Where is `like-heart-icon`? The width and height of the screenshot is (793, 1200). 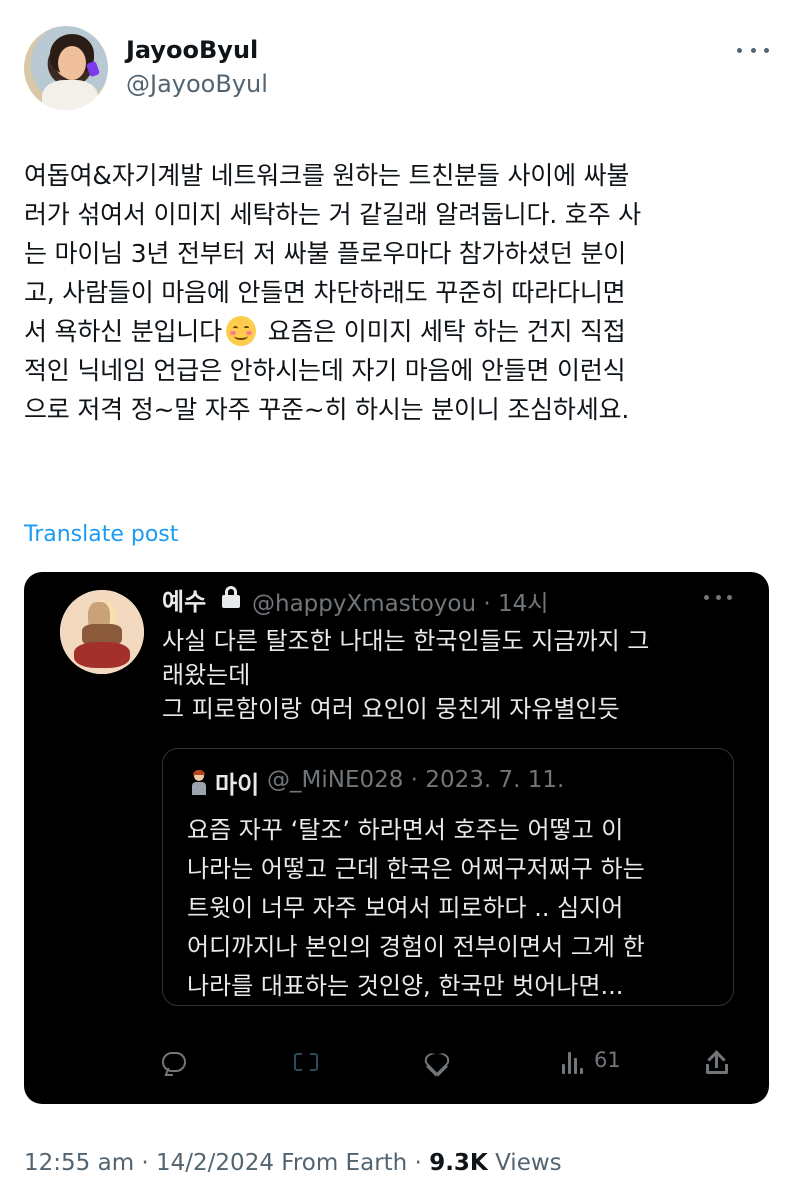
like-heart-icon is located at coordinates (439, 1062).